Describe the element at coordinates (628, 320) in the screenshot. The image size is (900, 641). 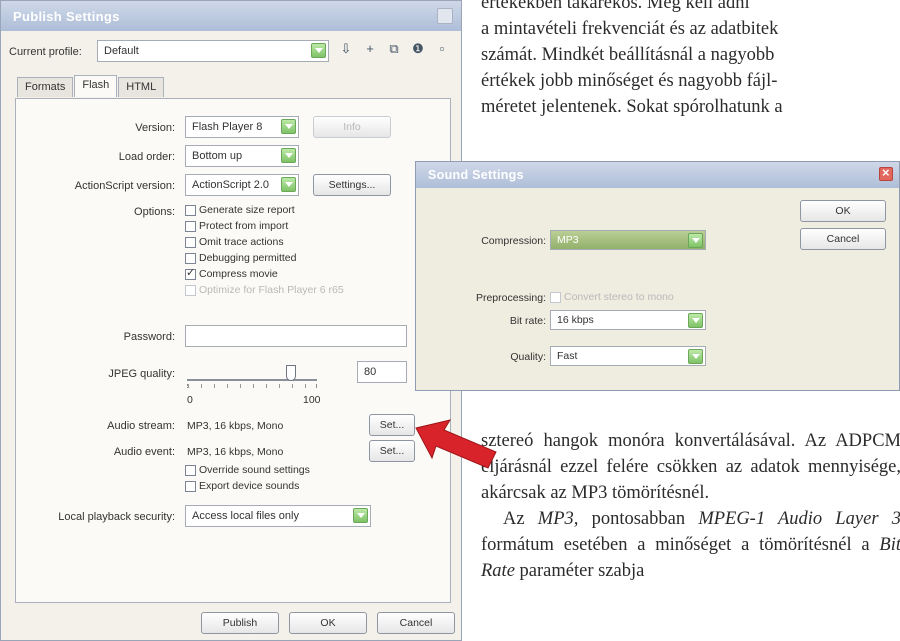
I see `bitrate-select: 16 kbps` at that location.